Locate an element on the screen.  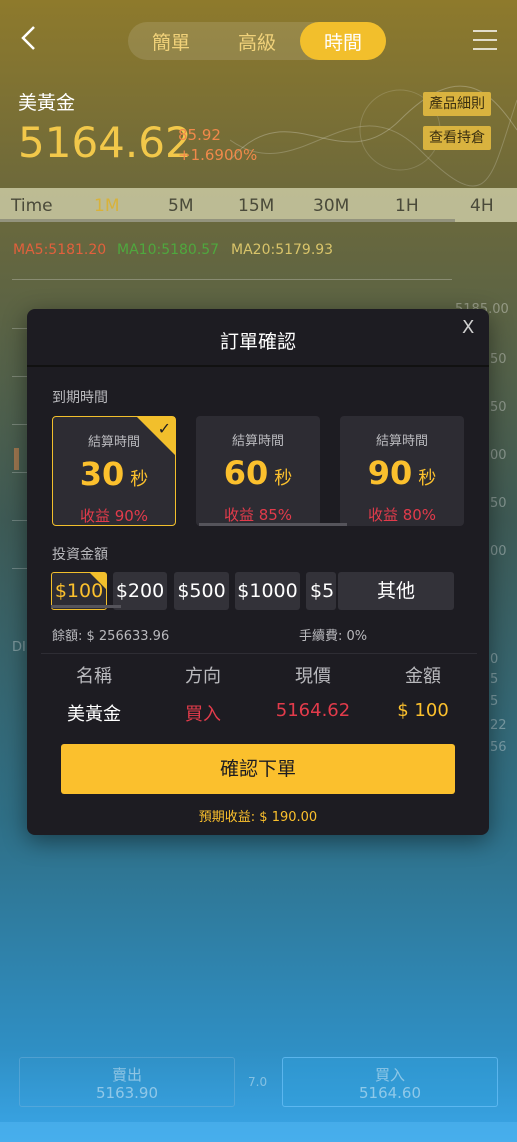
fee-text: 手續費: 0% is located at coordinates (333, 636).